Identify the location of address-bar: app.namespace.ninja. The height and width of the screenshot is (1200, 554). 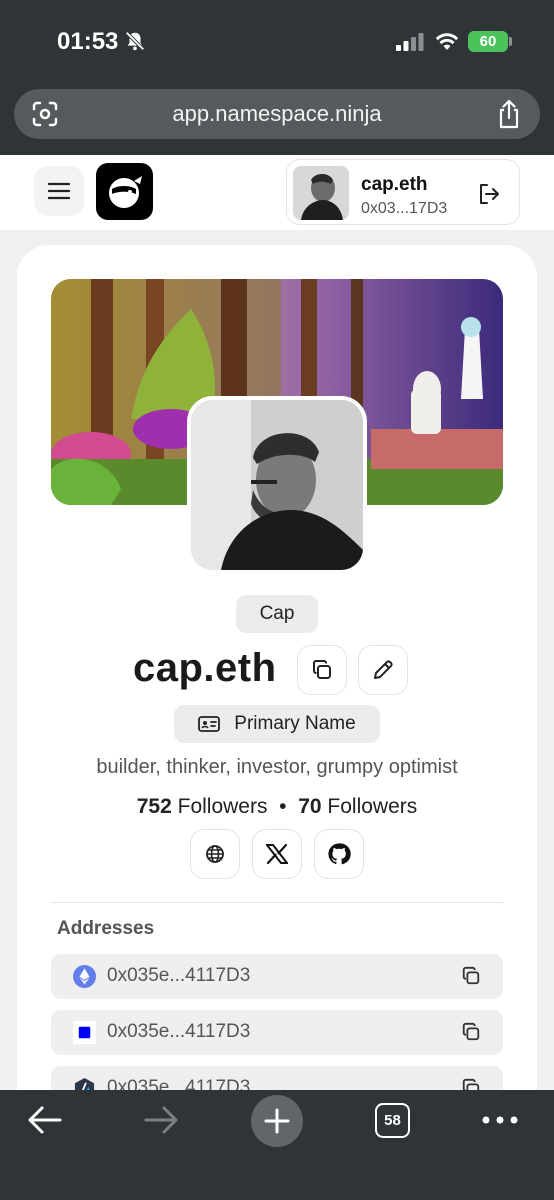
(277, 114).